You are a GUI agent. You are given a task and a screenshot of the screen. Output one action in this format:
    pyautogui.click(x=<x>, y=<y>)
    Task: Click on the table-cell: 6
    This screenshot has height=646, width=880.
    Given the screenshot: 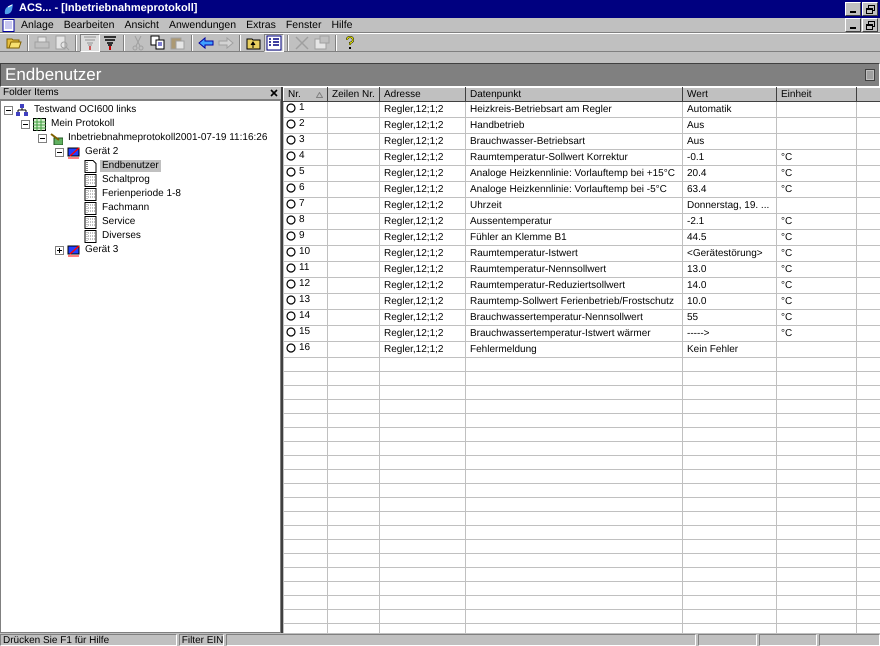 What is the action you would take?
    pyautogui.click(x=302, y=188)
    